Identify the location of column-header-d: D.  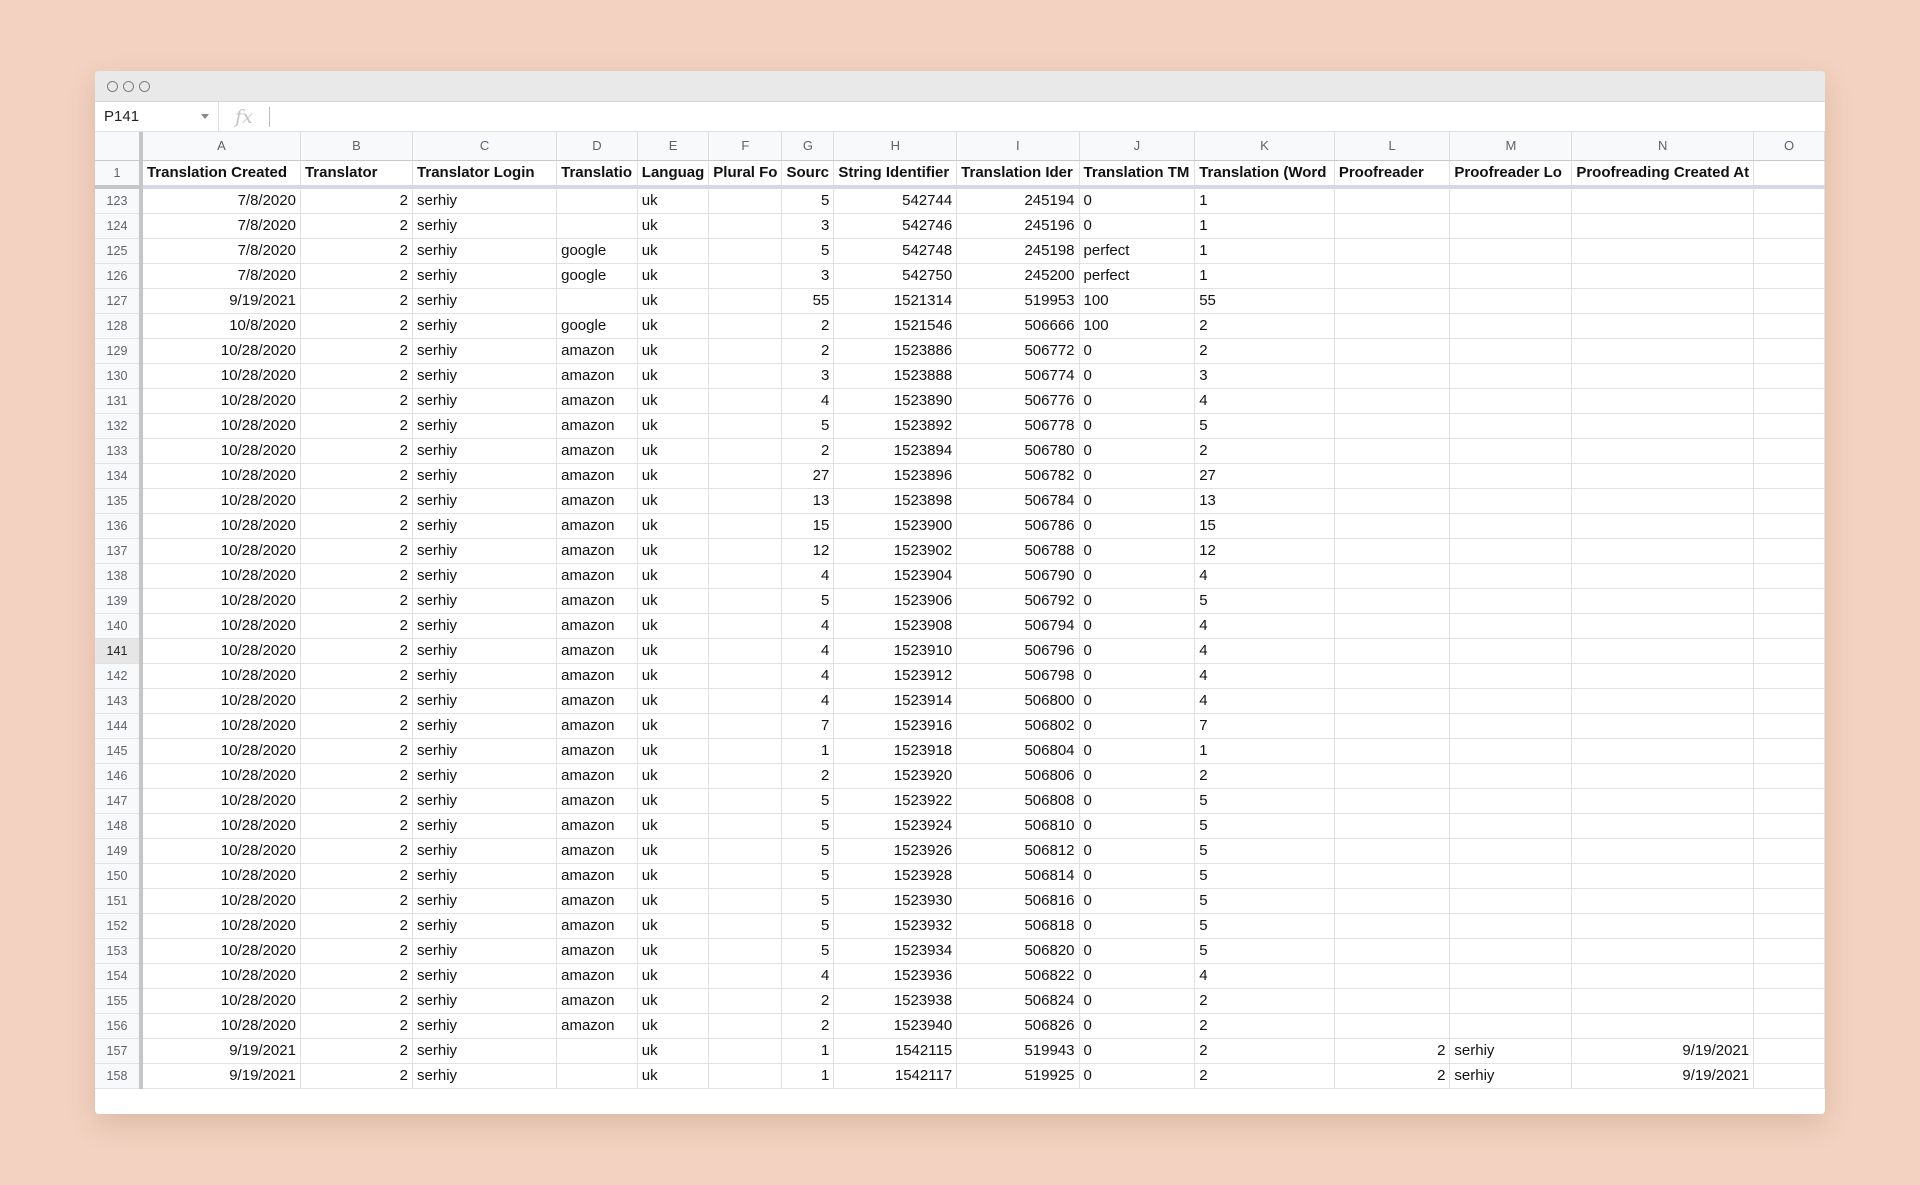
(597, 146).